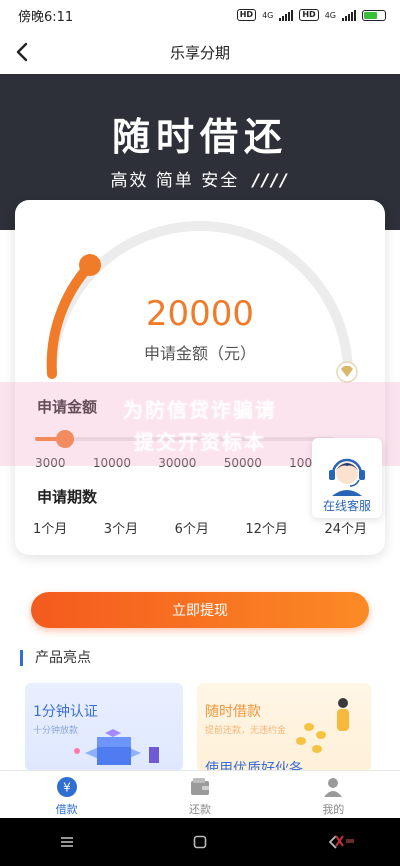 This screenshot has height=866, width=400. What do you see at coordinates (199, 809) in the screenshot?
I see `nav-label: 还款` at bounding box center [199, 809].